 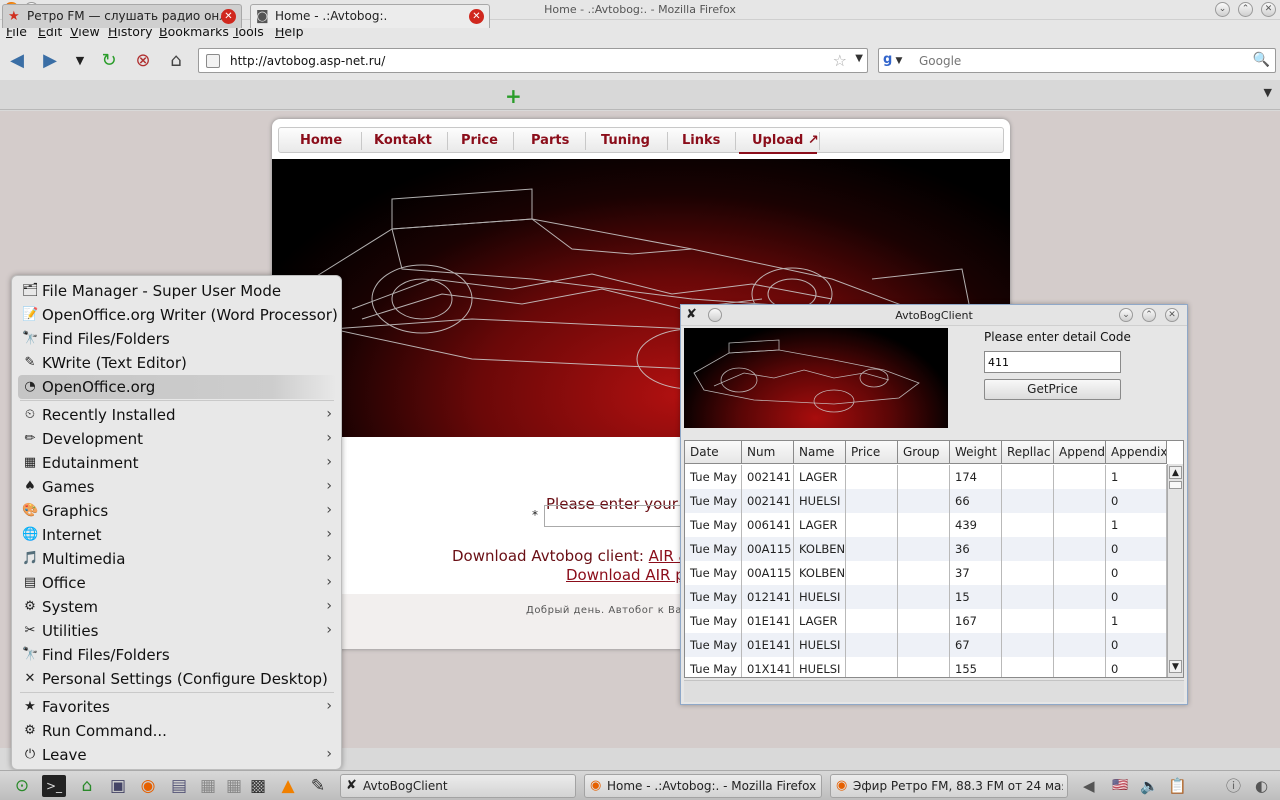 What do you see at coordinates (143, 61) in the screenshot?
I see `stop-icon: ⊗` at bounding box center [143, 61].